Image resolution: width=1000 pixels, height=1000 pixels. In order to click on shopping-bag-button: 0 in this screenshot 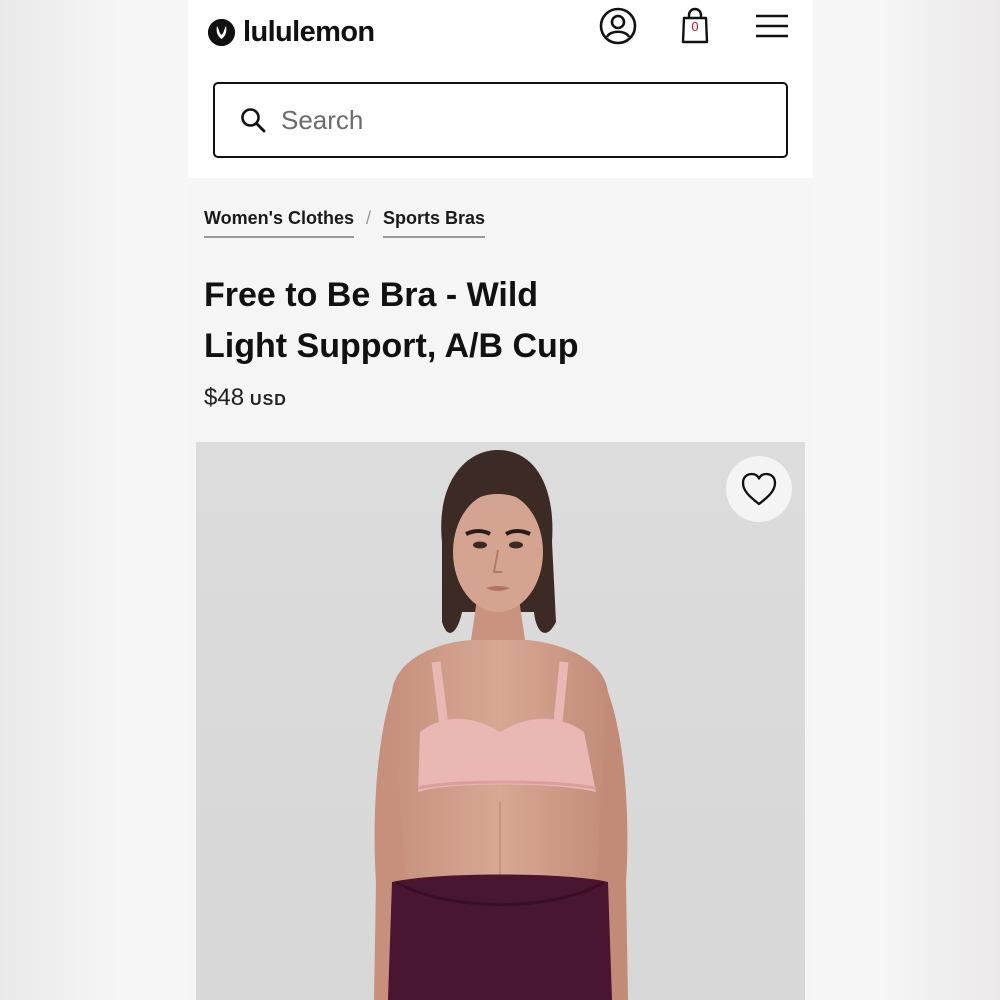, I will do `click(695, 26)`.